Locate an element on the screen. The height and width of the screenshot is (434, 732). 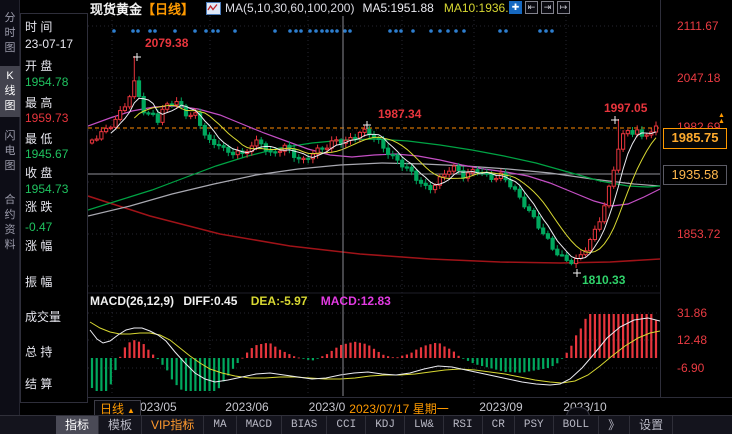
macd-title: MACD(26,12,9) is located at coordinates (132, 301).